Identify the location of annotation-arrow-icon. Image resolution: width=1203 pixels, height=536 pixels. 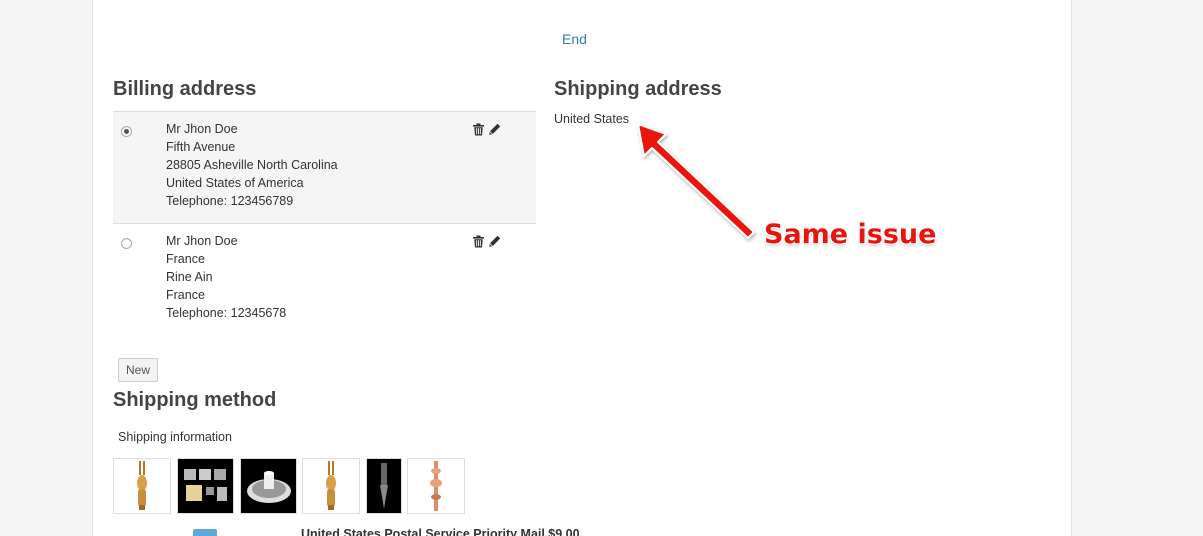
(696, 181).